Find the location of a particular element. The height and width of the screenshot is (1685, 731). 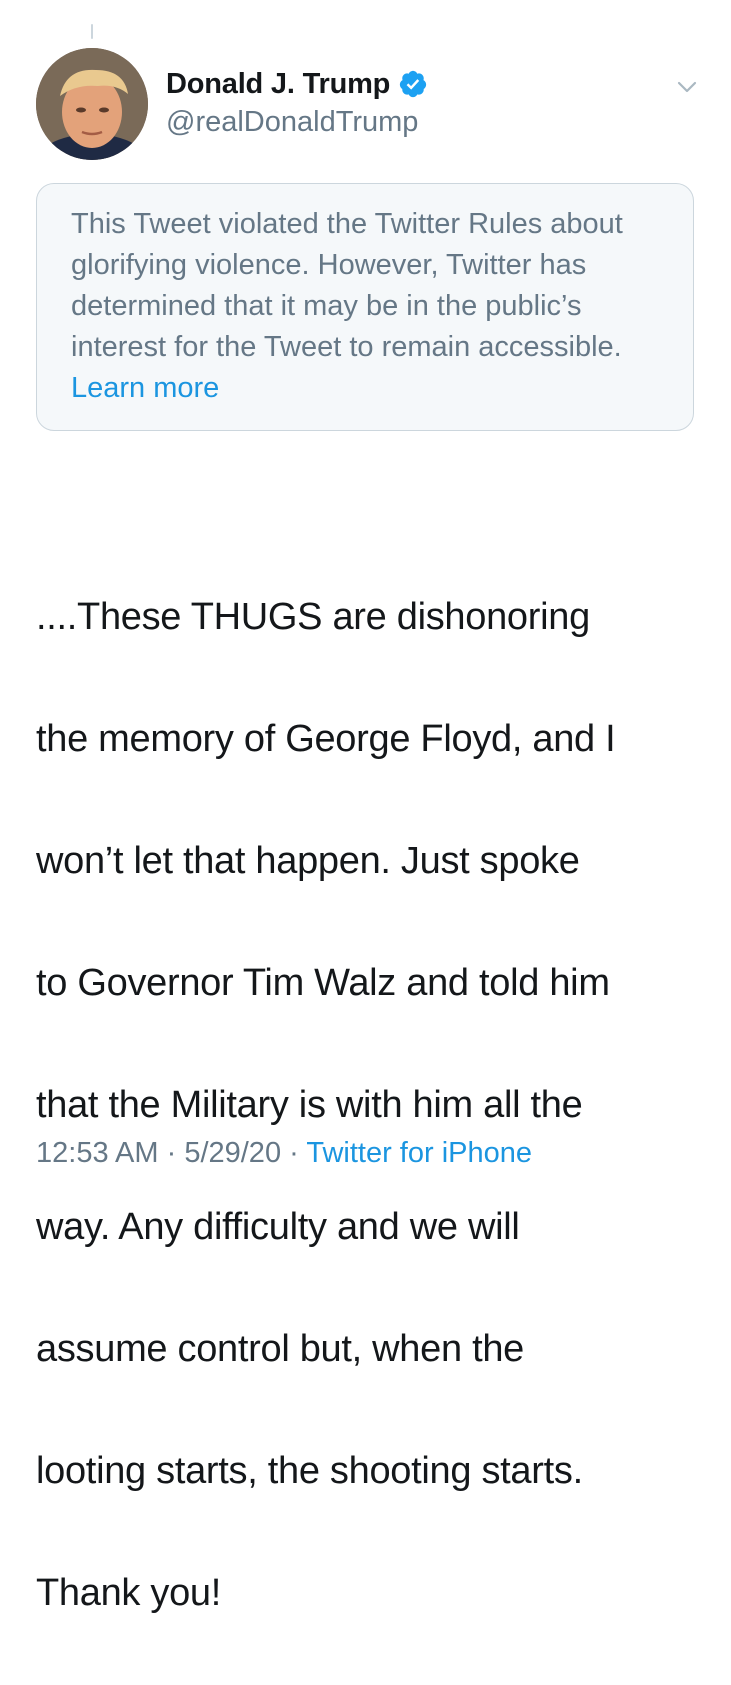

tweet-line: won’t let that happen. Just spoke is located at coordinates (308, 861).